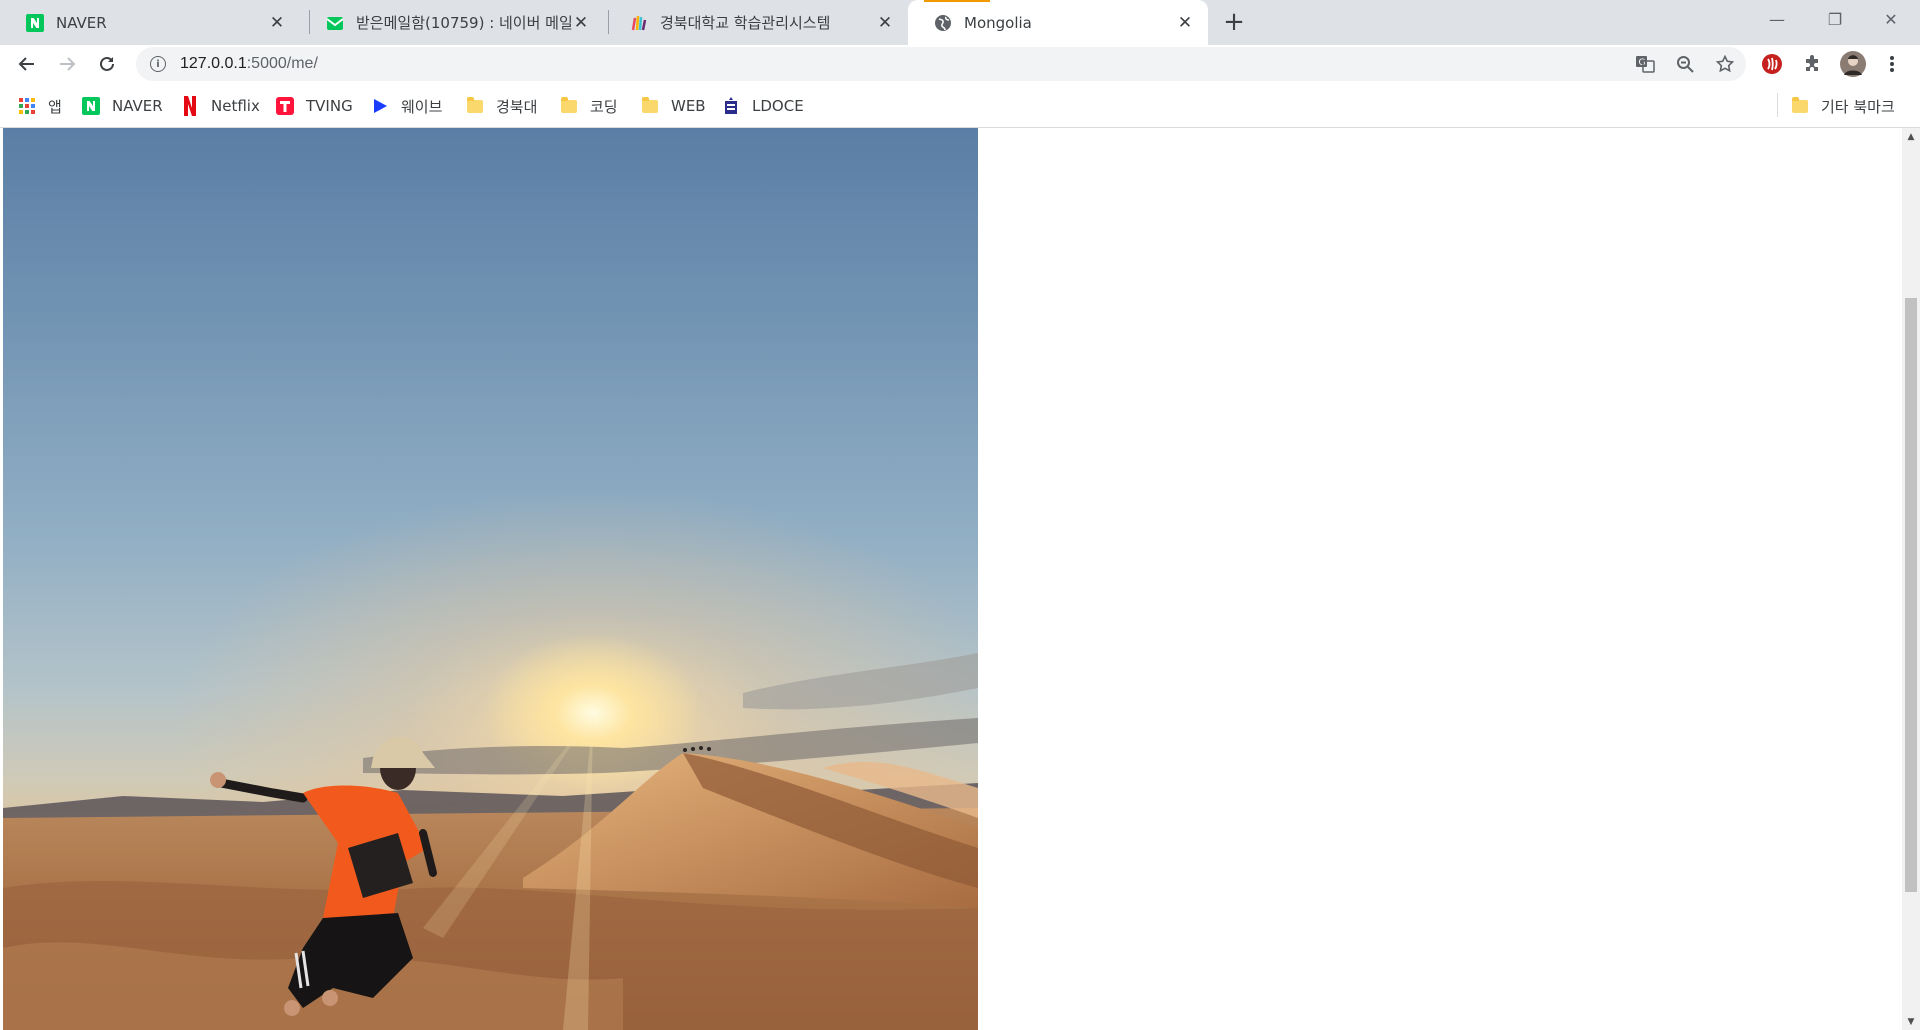 The image size is (1920, 1030). Describe the element at coordinates (1911, 595) in the screenshot. I see `scrollbar-thumb` at that location.